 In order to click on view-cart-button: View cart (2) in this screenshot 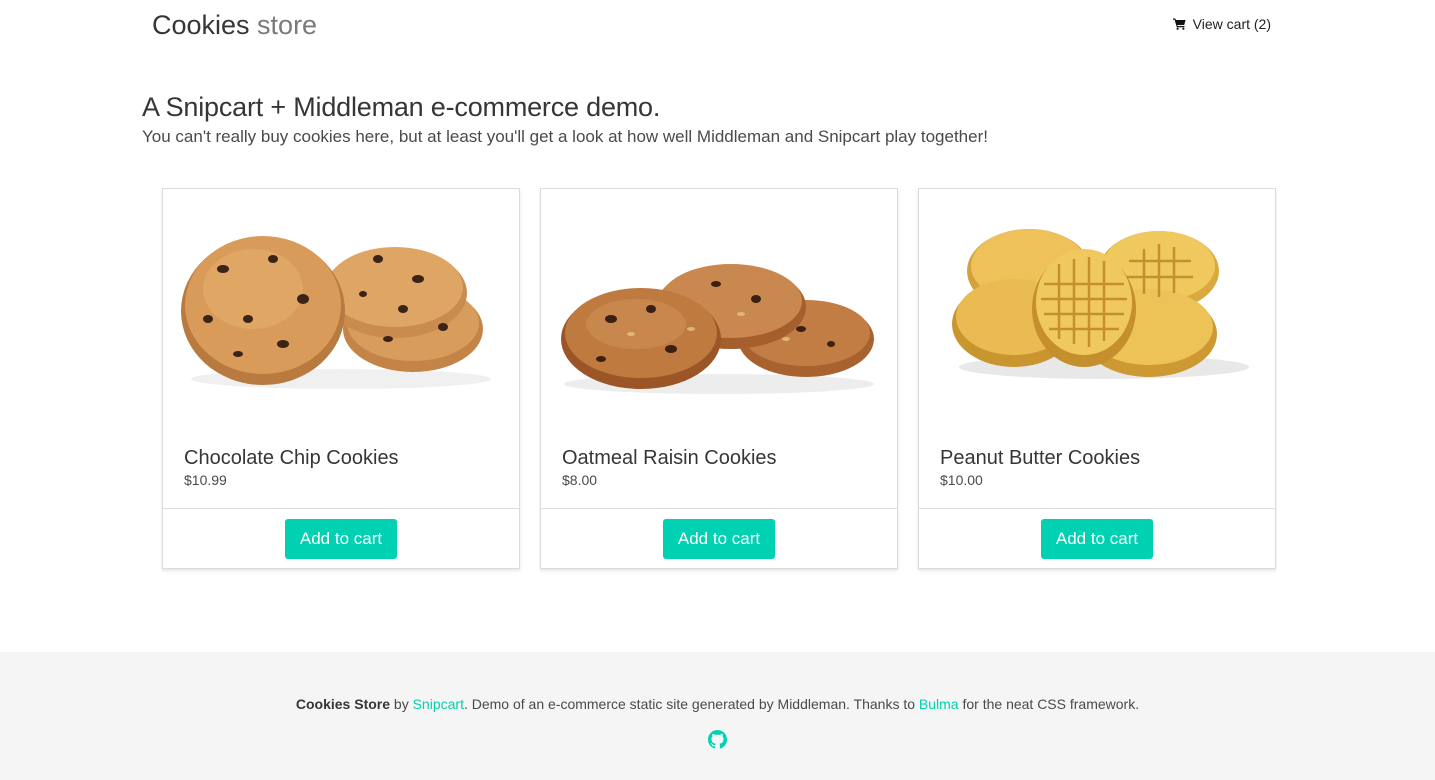, I will do `click(1221, 24)`.